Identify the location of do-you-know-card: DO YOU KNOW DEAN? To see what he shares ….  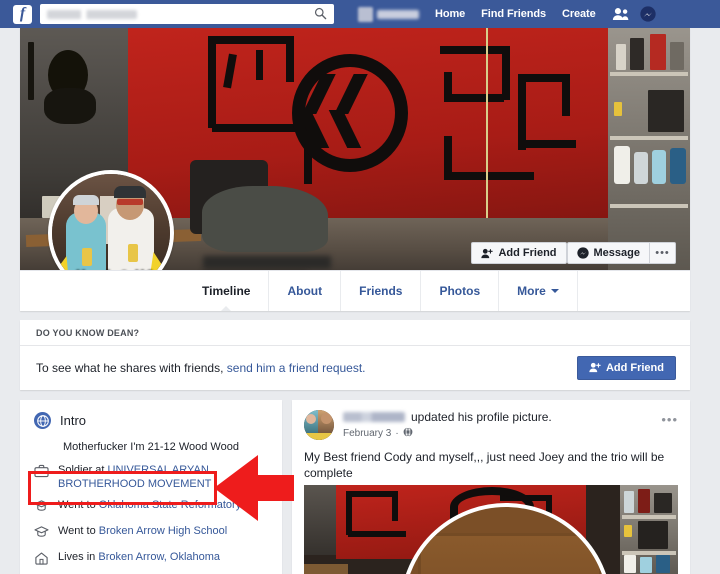
(355, 355).